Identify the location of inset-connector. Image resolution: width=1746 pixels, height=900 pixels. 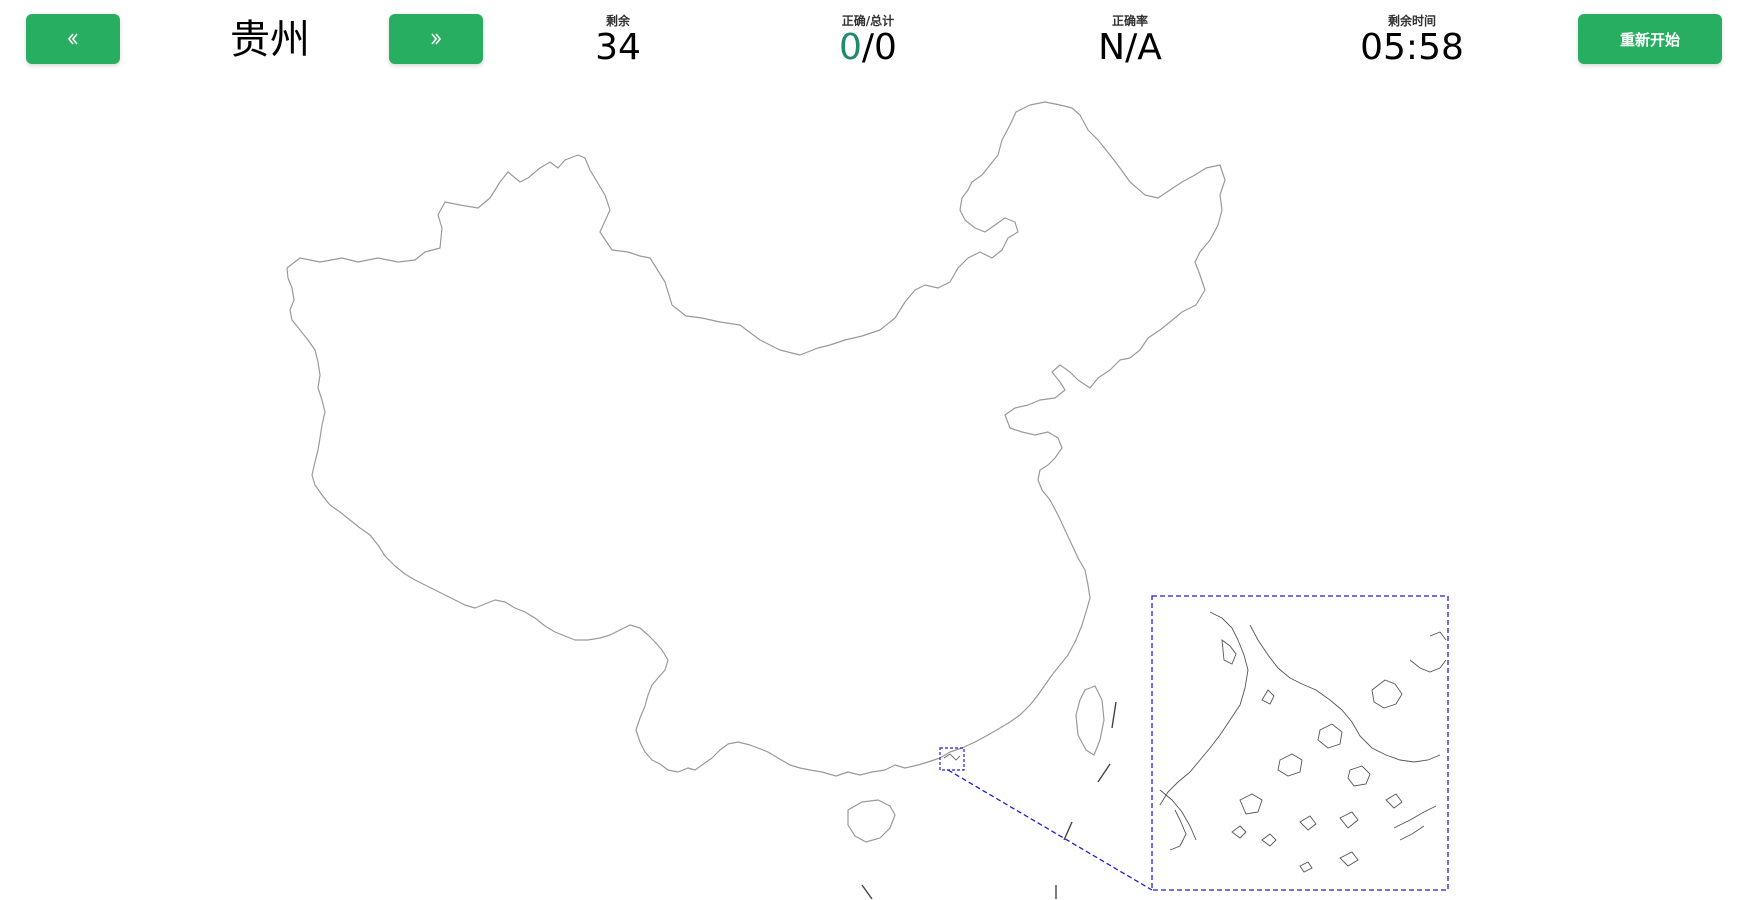
(1050, 830).